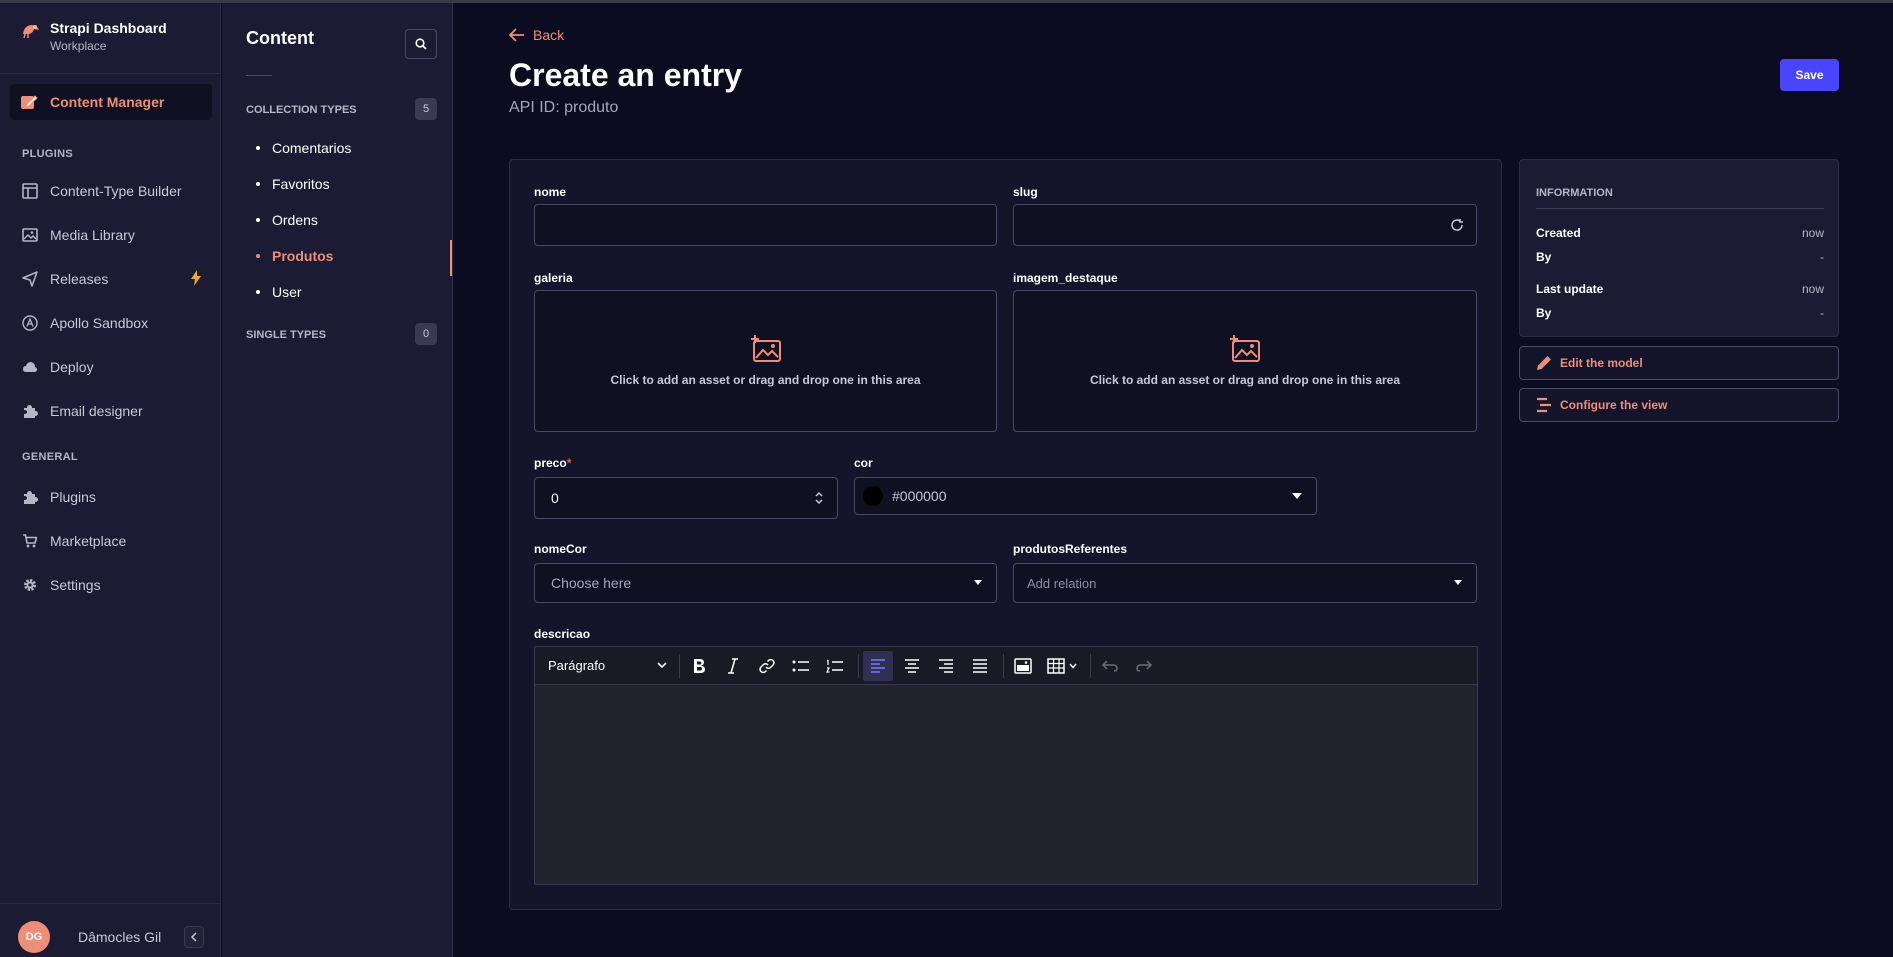 The image size is (1893, 957). Describe the element at coordinates (303, 148) in the screenshot. I see `collection-type-comentarios: Comentarios` at that location.